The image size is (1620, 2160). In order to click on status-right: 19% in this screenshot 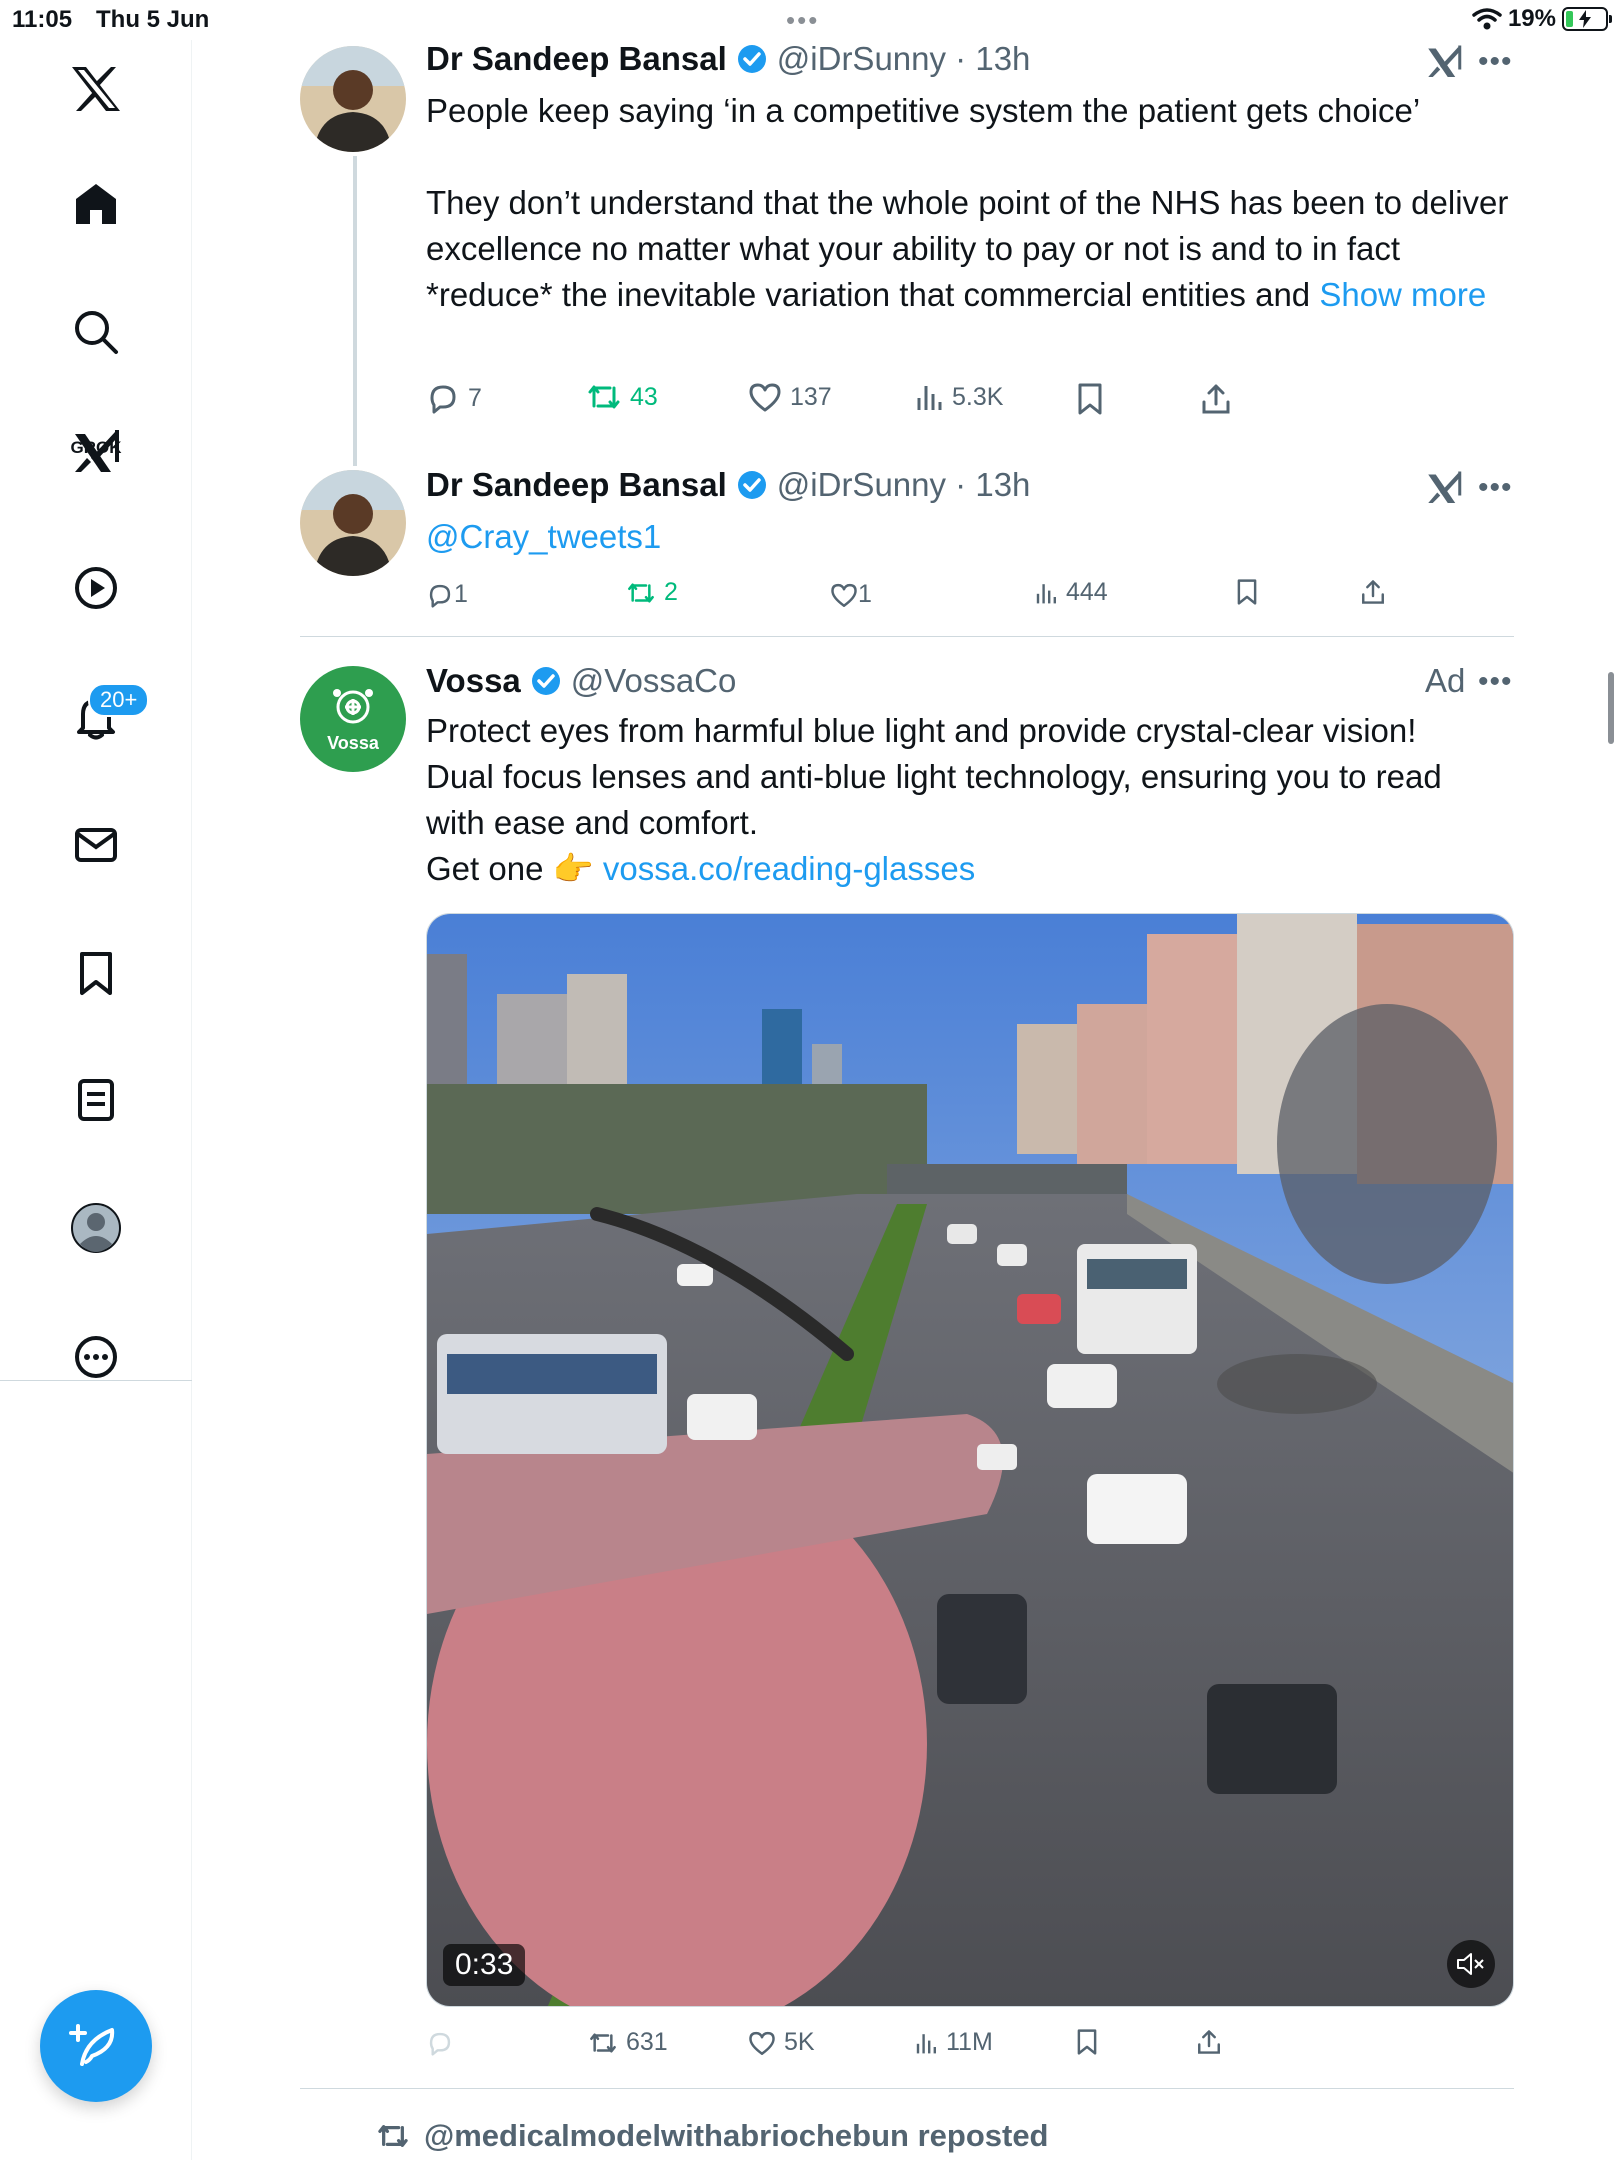, I will do `click(1542, 19)`.